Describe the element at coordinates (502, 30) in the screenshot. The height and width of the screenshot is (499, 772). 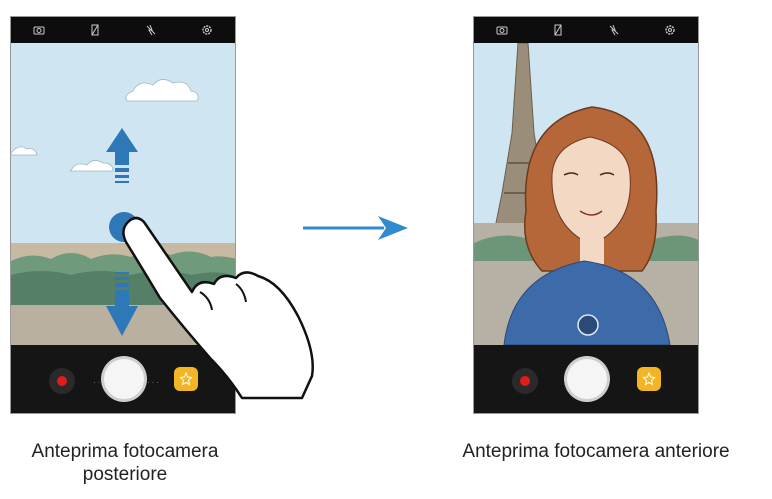
I see `camera-switch-icon` at that location.